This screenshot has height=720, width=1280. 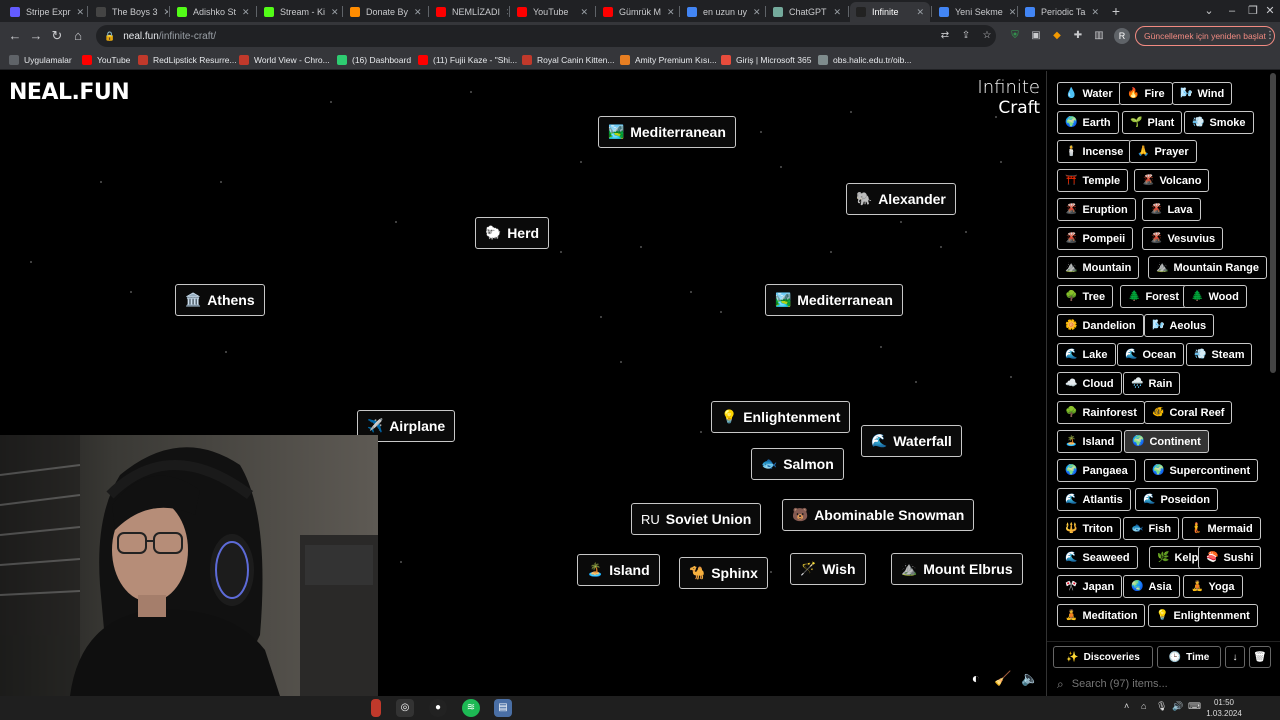 I want to click on canvas-element: 🏝️ Island, so click(x=618, y=570).